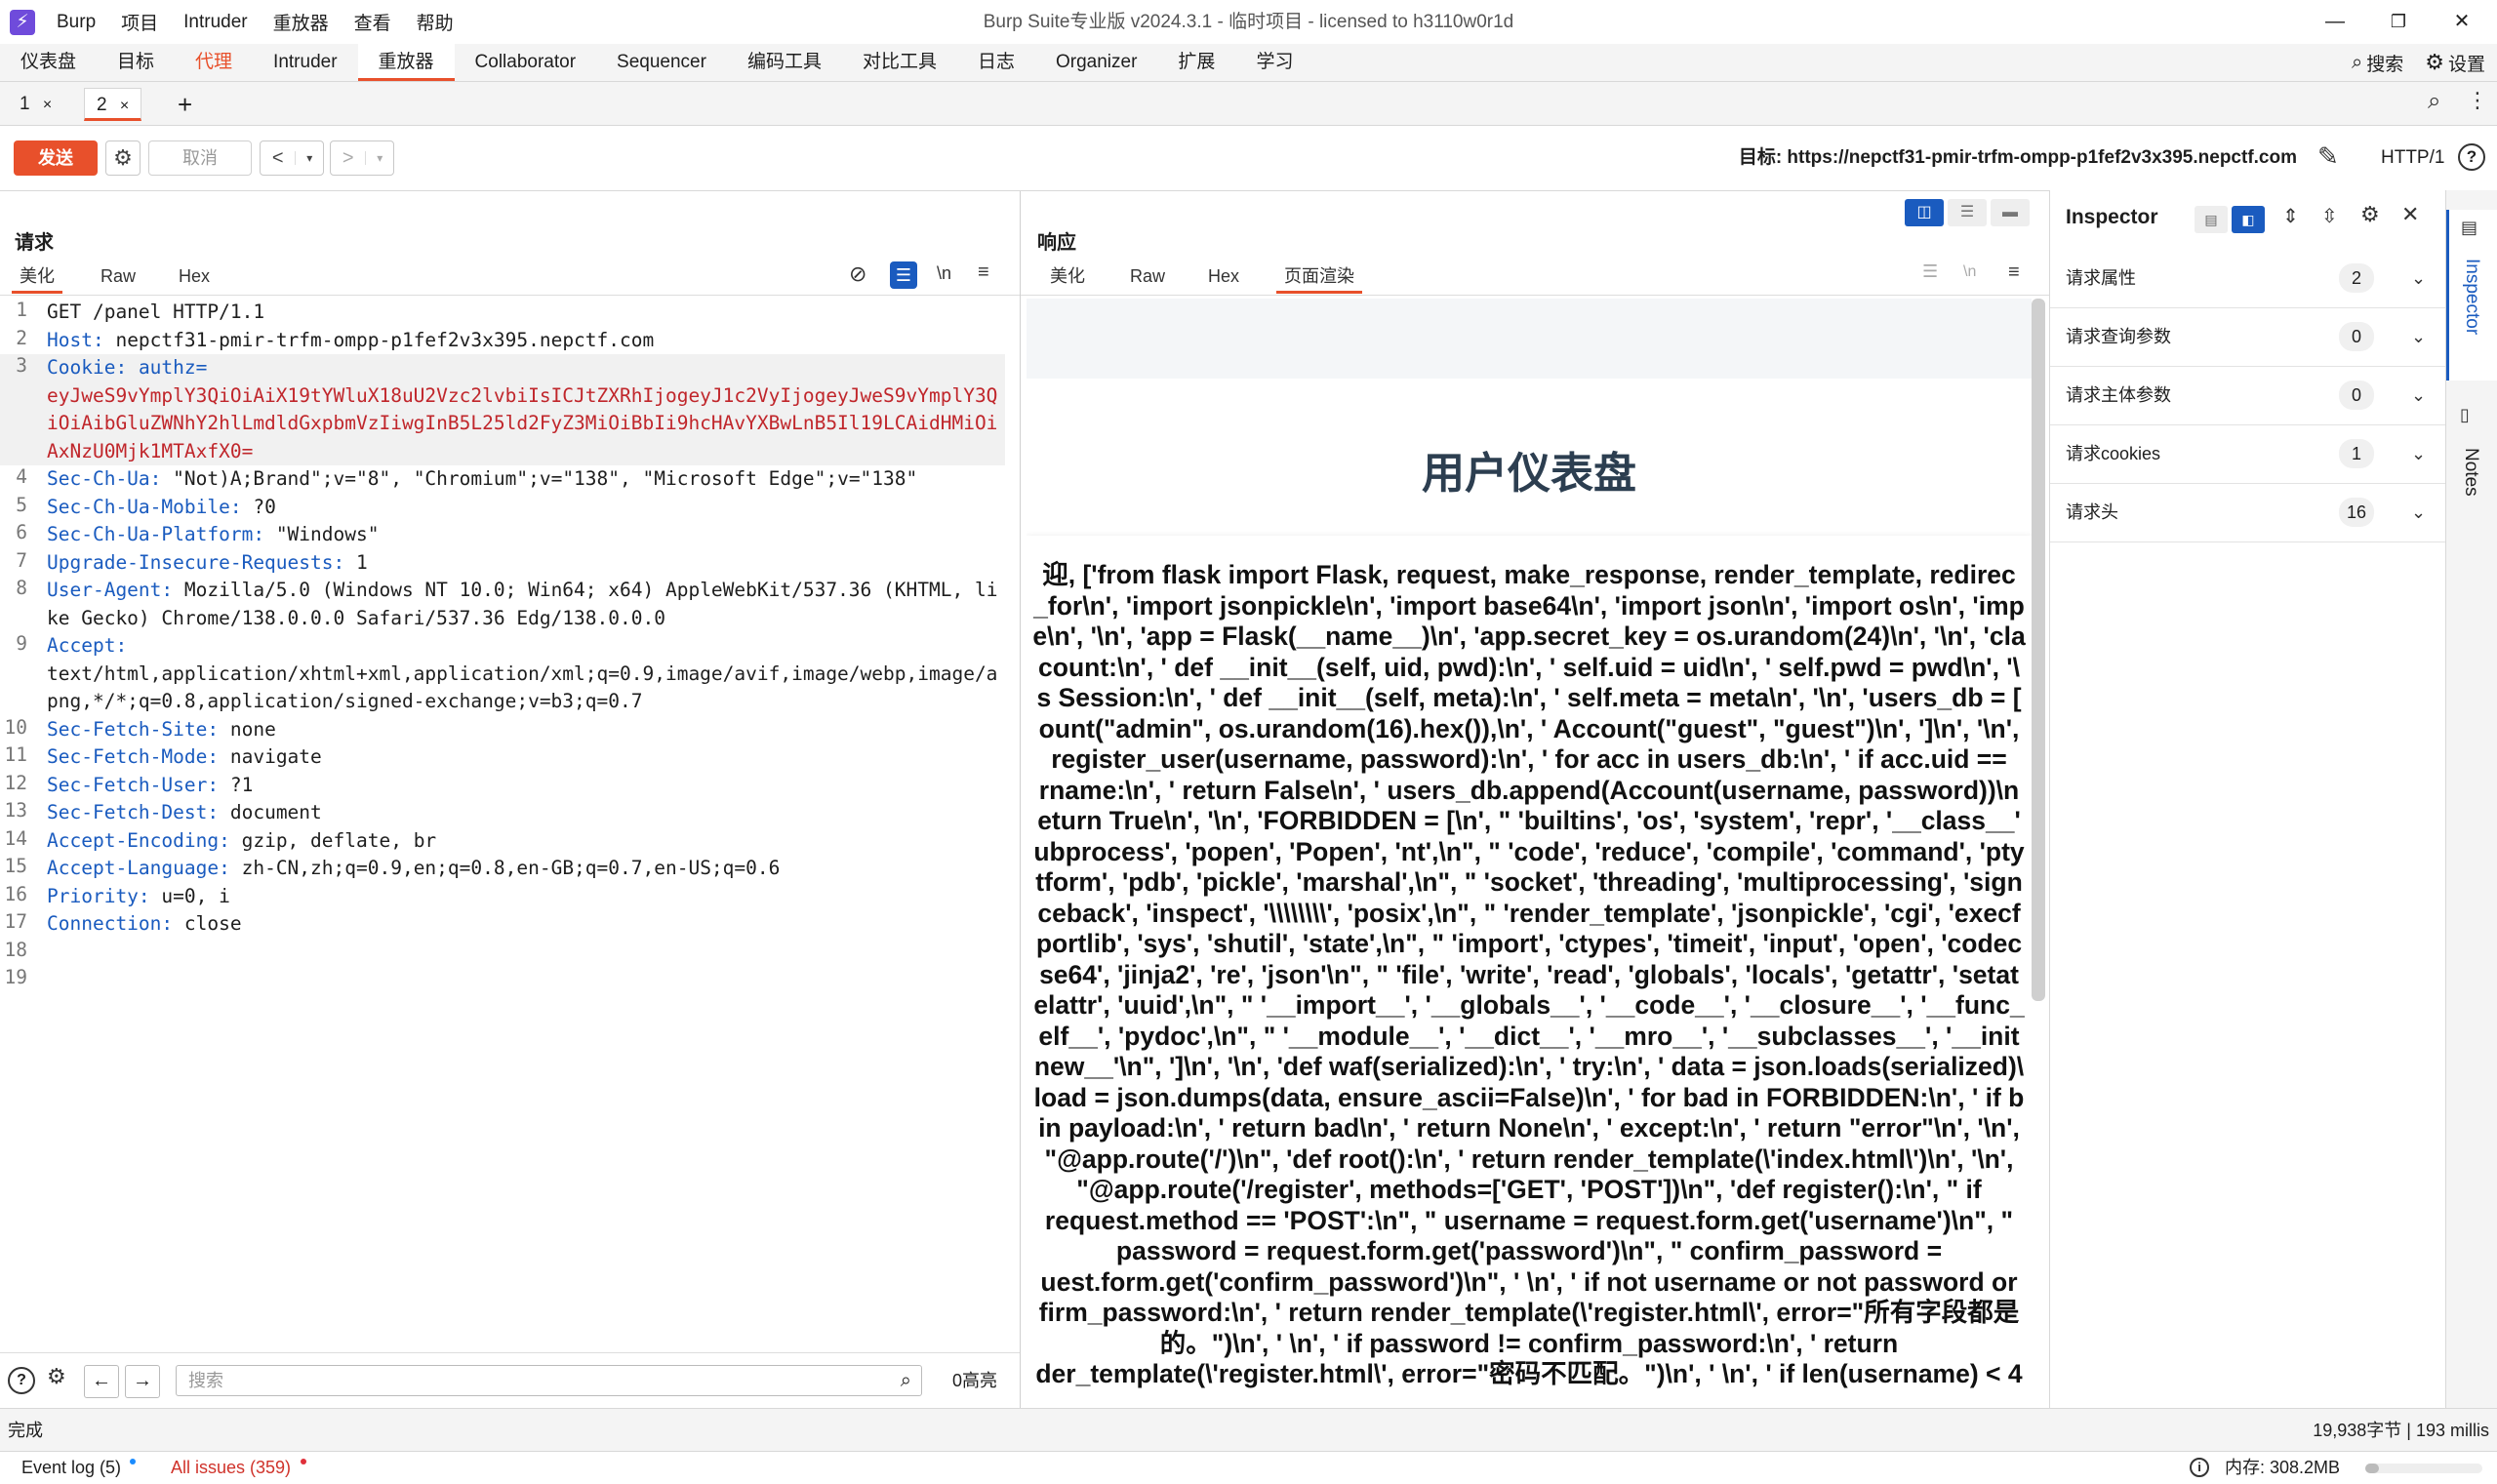  Describe the element at coordinates (2248, 512) in the screenshot. I see `inspector-row-headers: 请求头 16 ⌄` at that location.